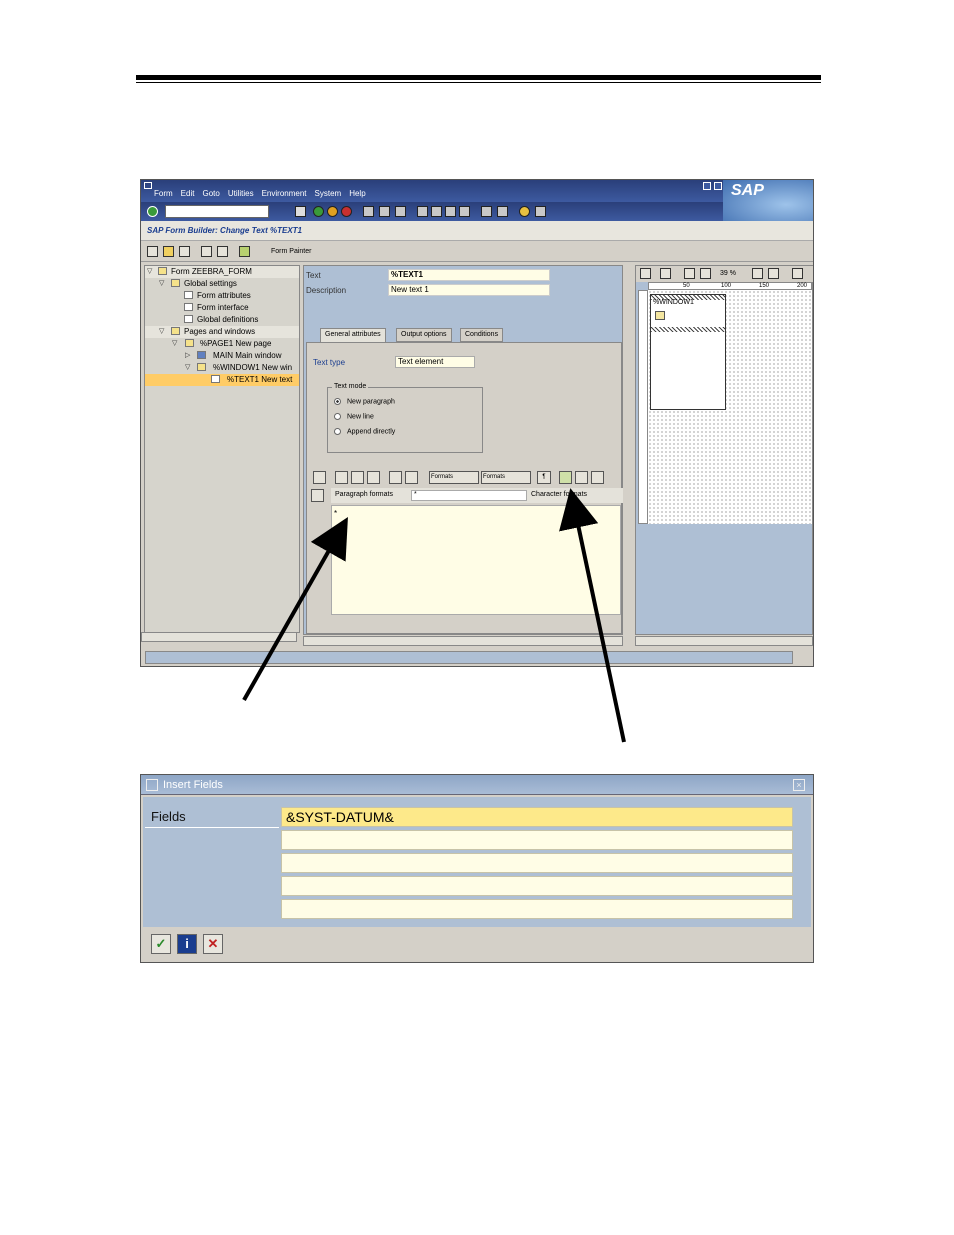  I want to click on annotation-arrows, so click(434, 615).